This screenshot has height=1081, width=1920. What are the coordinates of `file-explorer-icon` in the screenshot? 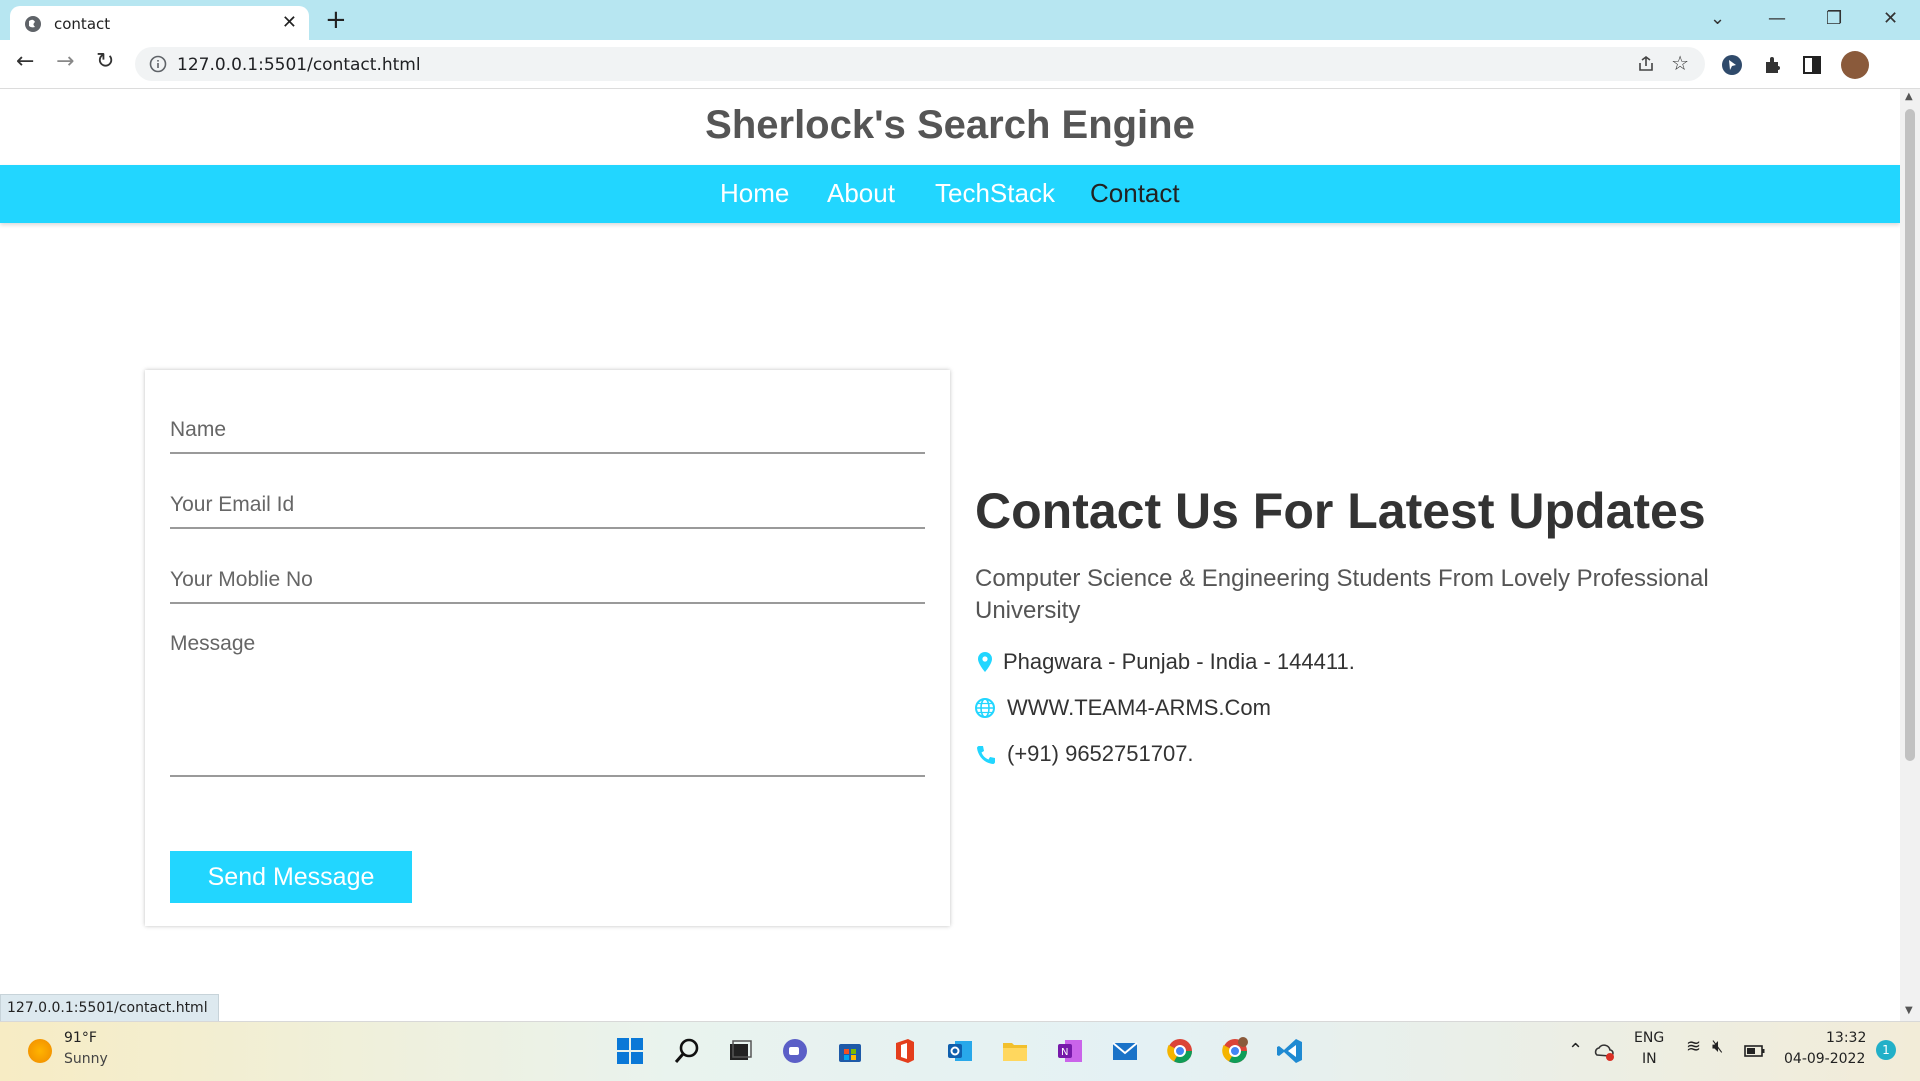 It's located at (1015, 1051).